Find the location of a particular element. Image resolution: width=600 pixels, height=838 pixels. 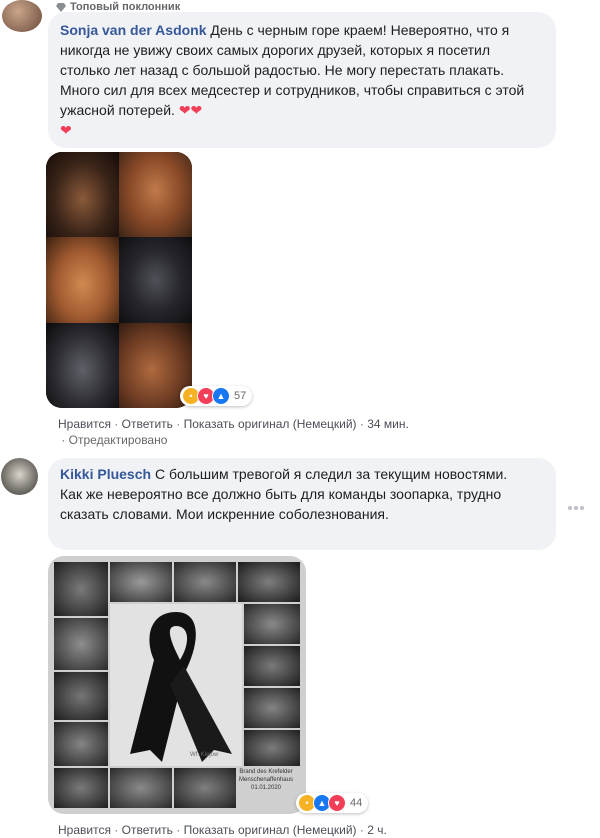

black-ribbon-icon is located at coordinates (181, 687).